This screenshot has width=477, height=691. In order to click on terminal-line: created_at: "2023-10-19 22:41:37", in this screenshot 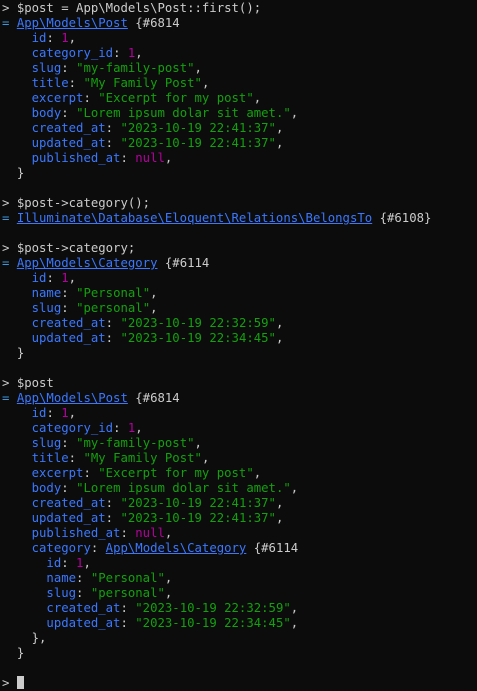, I will do `click(239, 128)`.